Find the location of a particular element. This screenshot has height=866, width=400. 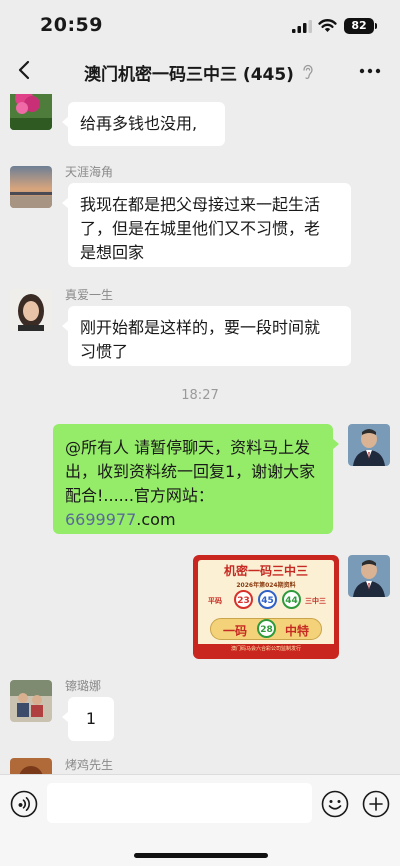

status-time: 20:59 is located at coordinates (71, 25).